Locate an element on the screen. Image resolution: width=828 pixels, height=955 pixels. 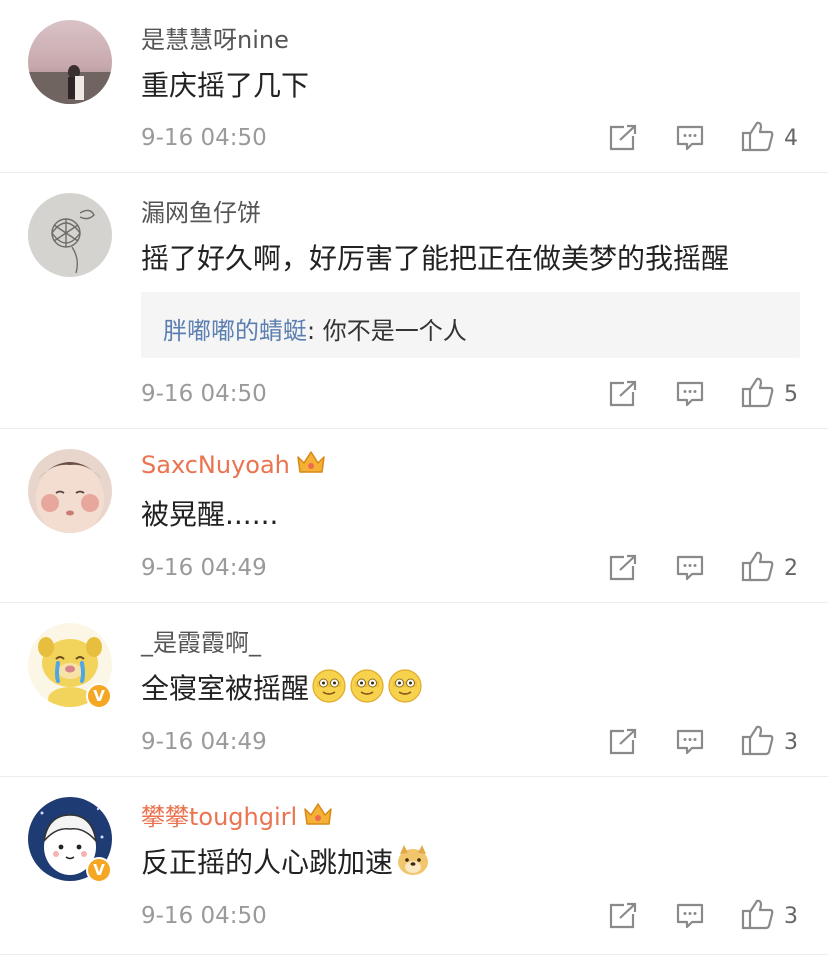
username-text: SaxcNuyoah is located at coordinates (215, 465).